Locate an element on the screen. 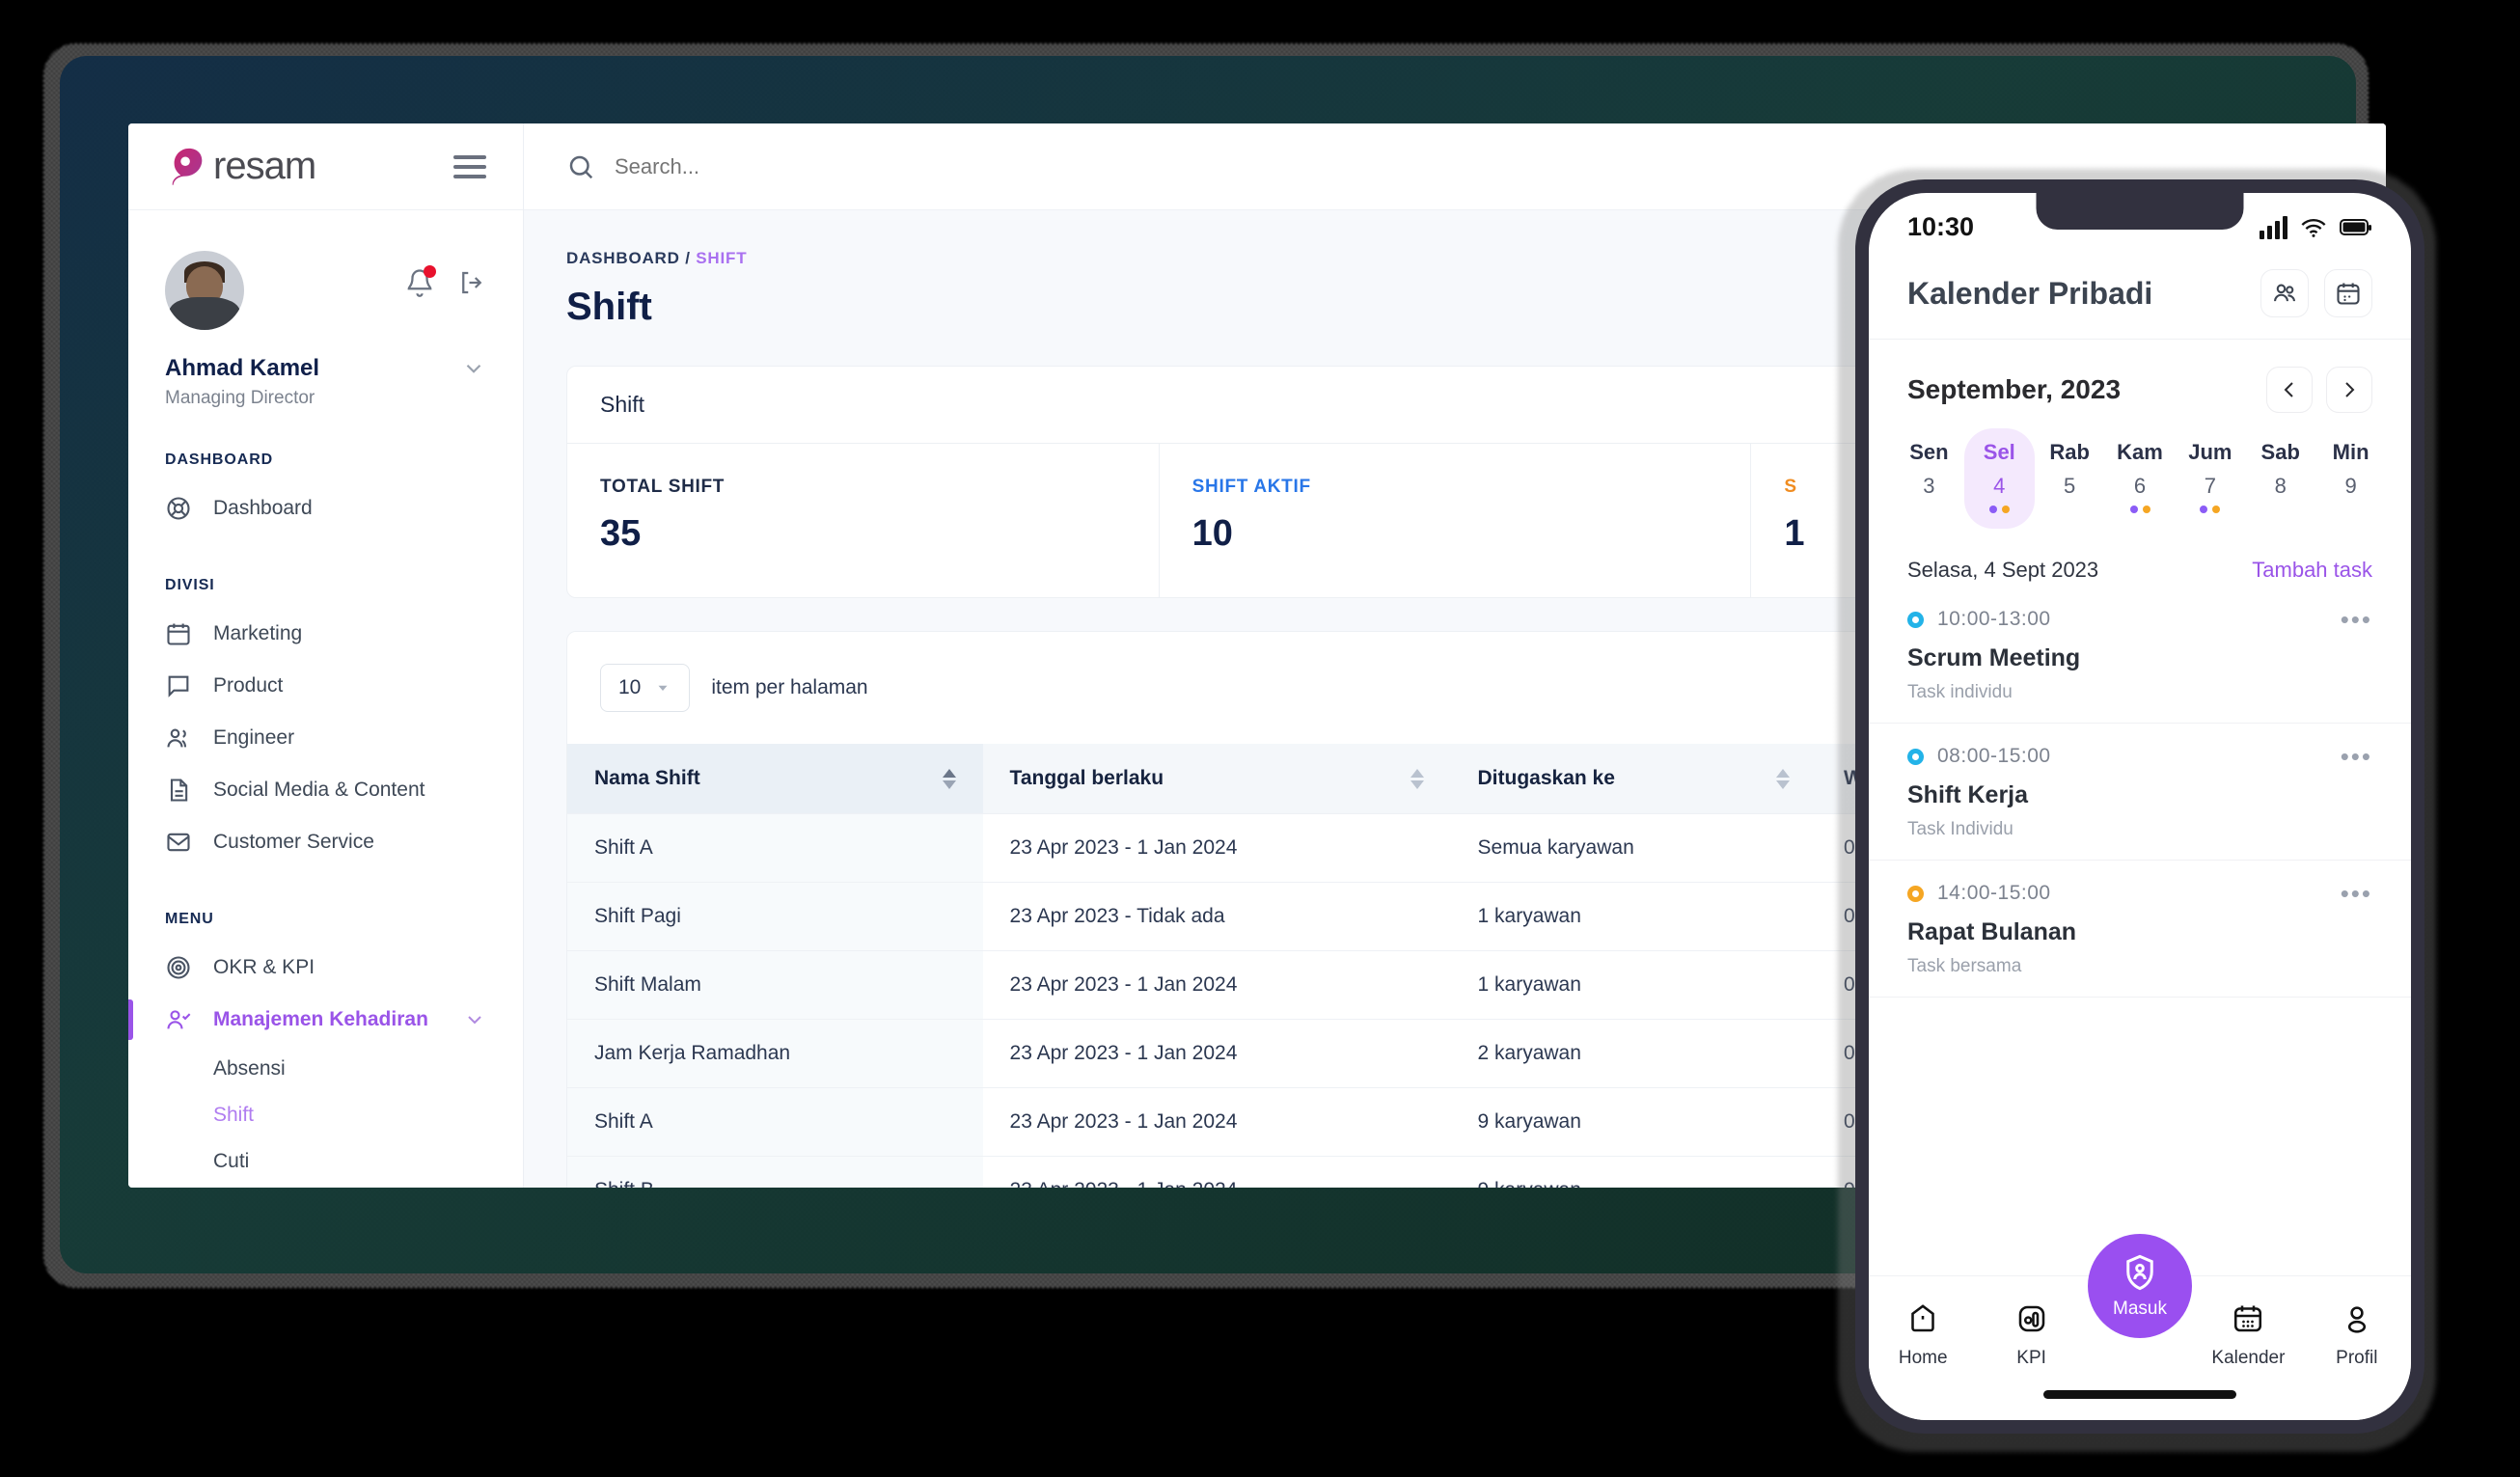 This screenshot has height=1477, width=2520. sidebar-item-dashboard: Dashboard is located at coordinates (326, 508).